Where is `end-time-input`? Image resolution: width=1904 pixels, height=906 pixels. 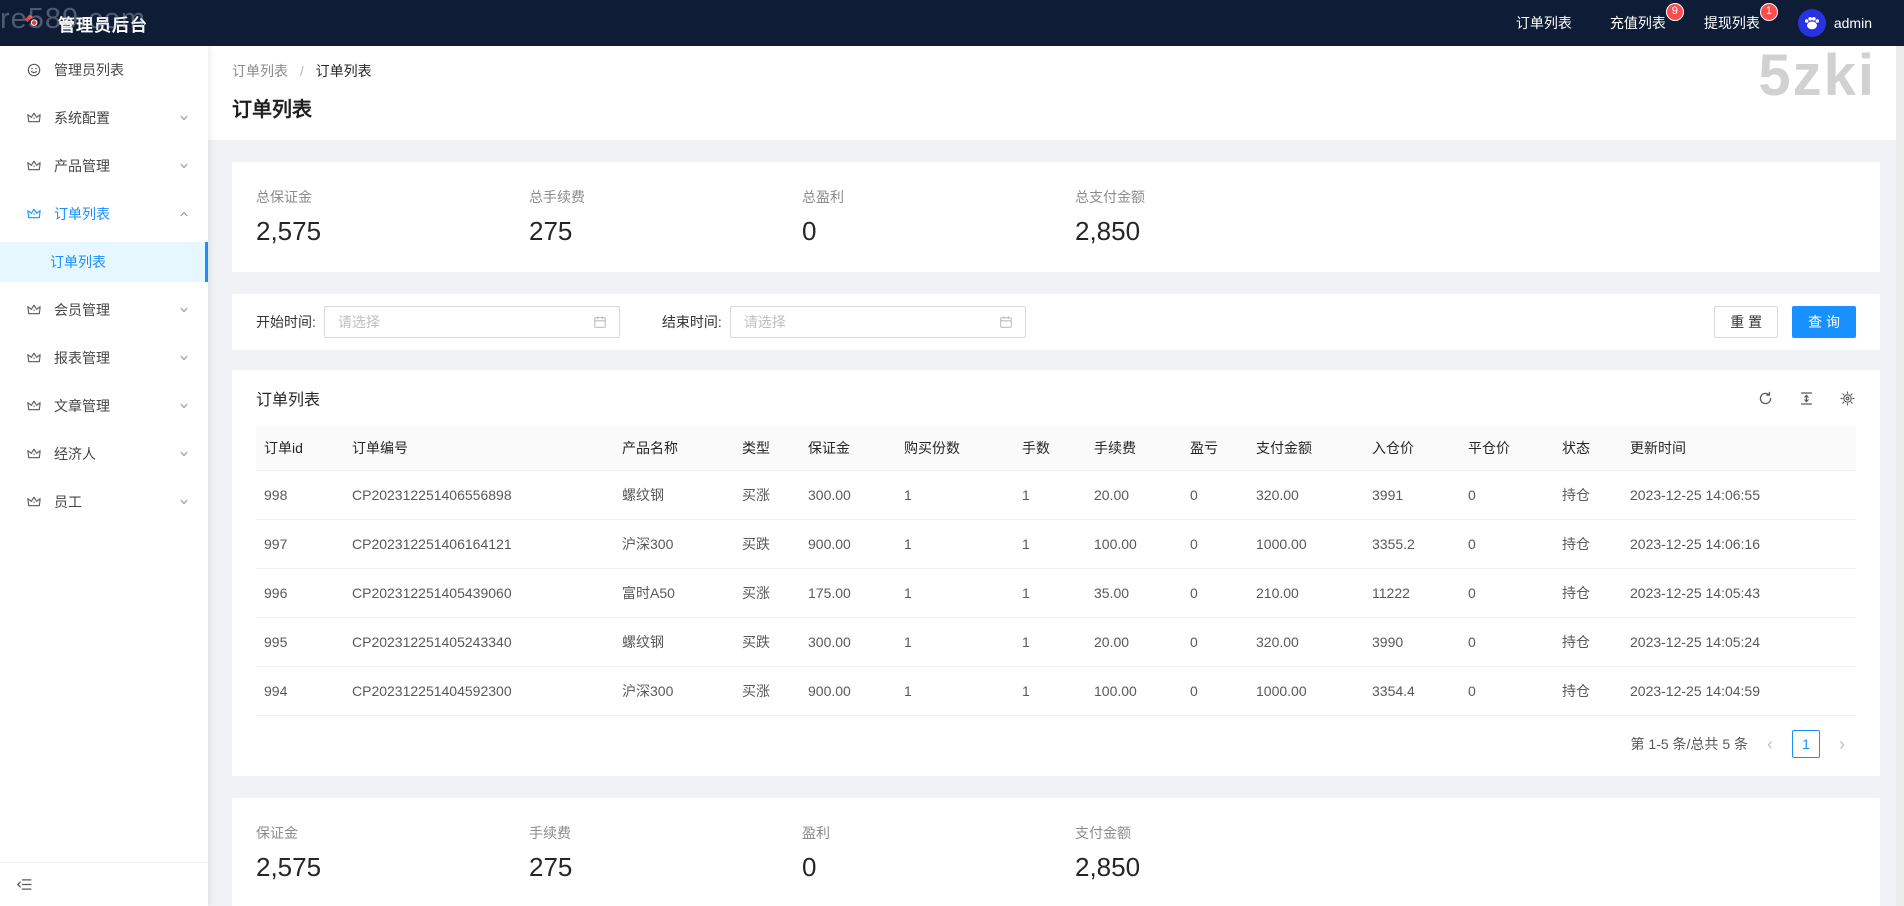
end-time-input is located at coordinates (869, 322).